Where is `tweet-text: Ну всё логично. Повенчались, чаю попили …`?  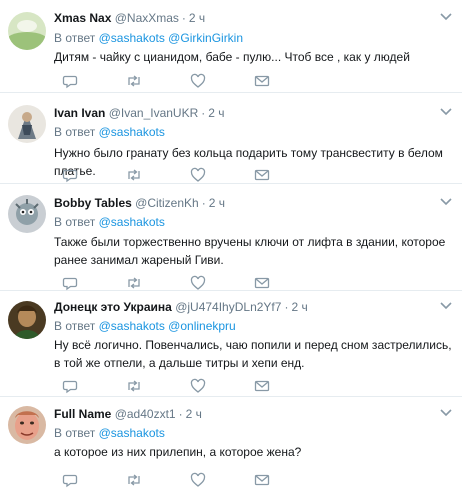 tweet-text: Ну всё логично. Повенчались, чаю попили … is located at coordinates (253, 354).